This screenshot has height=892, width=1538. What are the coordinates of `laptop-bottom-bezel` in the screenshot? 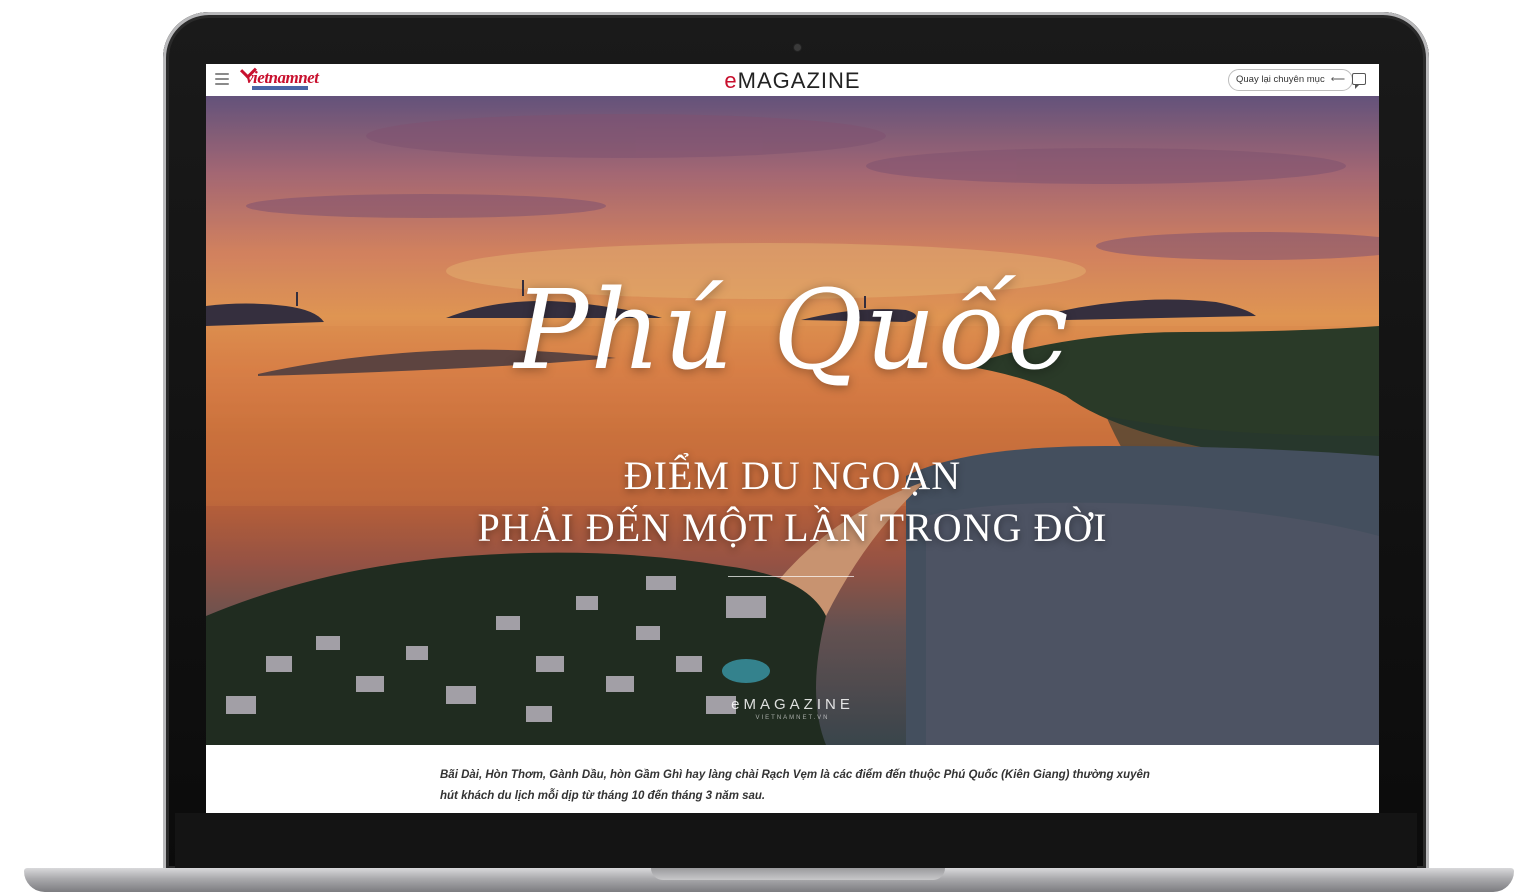 It's located at (796, 843).